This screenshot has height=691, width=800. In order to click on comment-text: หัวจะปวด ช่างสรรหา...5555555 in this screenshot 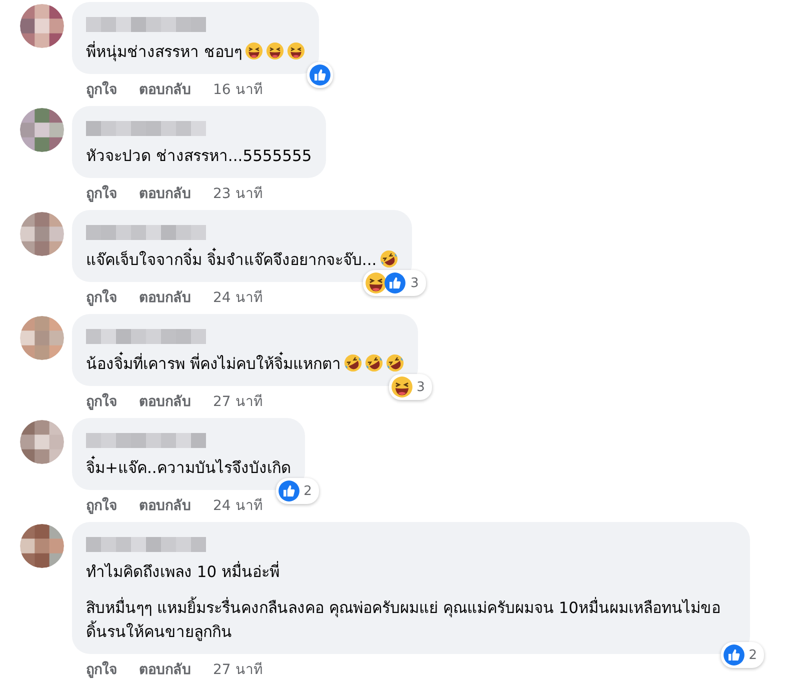, I will do `click(199, 156)`.